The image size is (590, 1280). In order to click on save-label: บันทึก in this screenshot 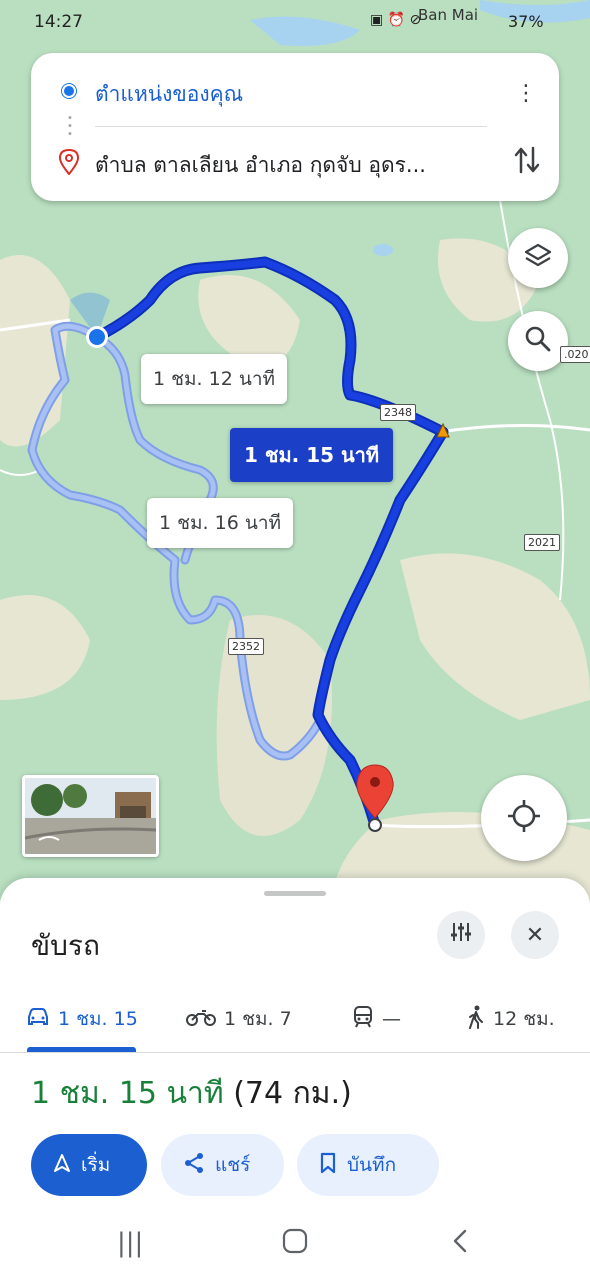, I will do `click(372, 1165)`.